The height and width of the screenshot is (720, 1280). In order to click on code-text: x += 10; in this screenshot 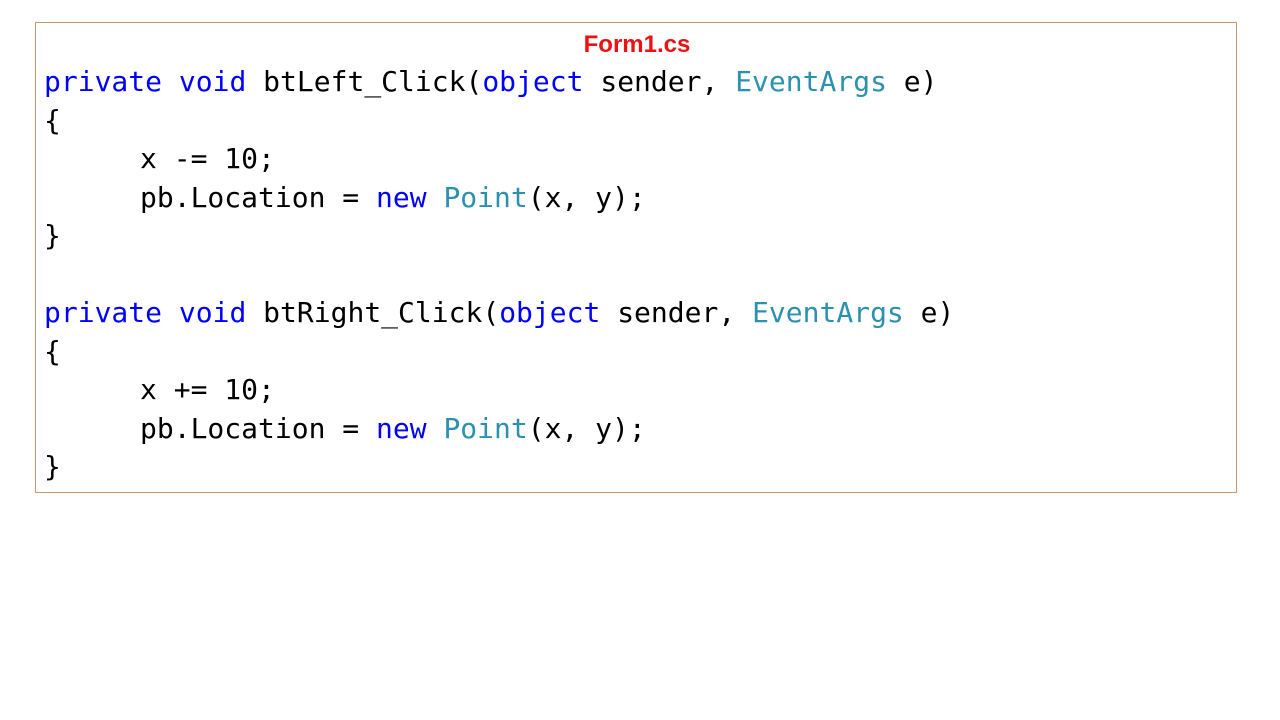, I will do `click(207, 389)`.